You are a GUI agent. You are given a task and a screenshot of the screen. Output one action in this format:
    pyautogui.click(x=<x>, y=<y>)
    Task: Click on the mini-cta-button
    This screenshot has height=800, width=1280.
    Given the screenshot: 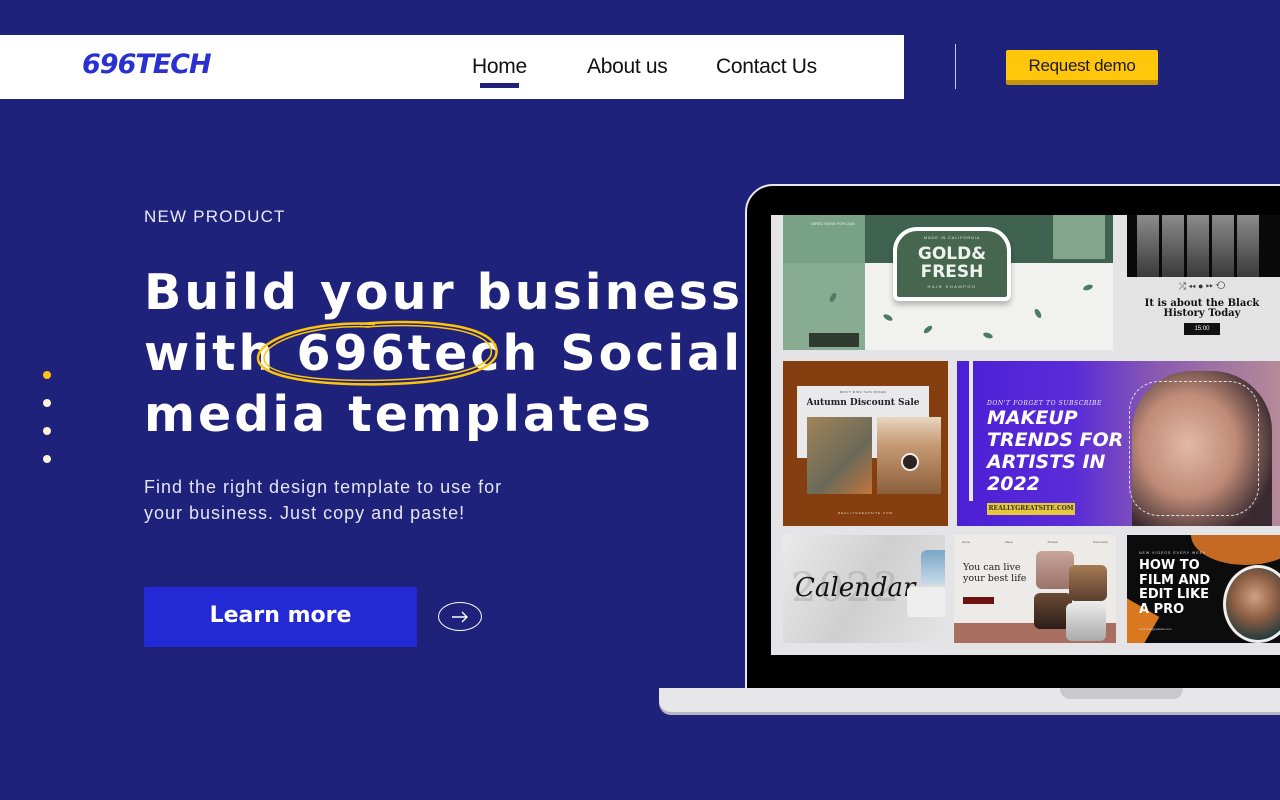 What is the action you would take?
    pyautogui.click(x=978, y=600)
    